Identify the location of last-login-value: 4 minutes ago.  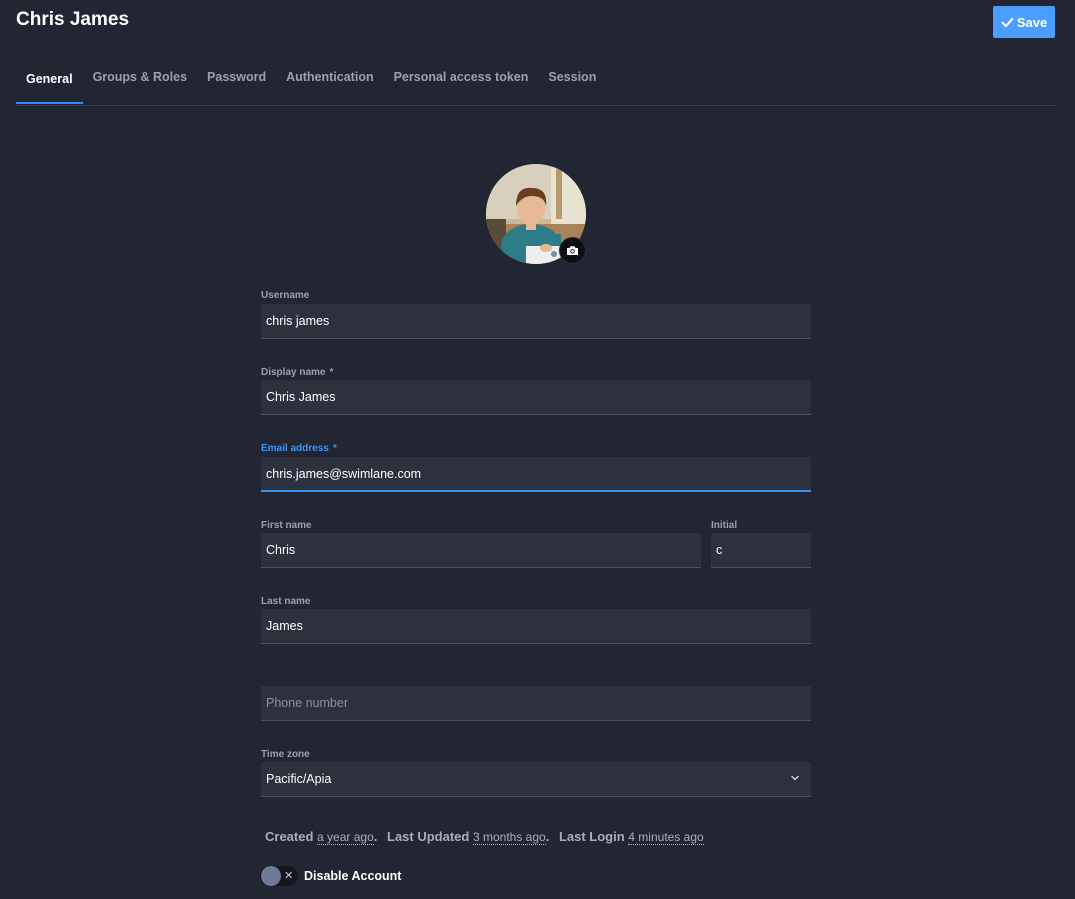
(666, 837).